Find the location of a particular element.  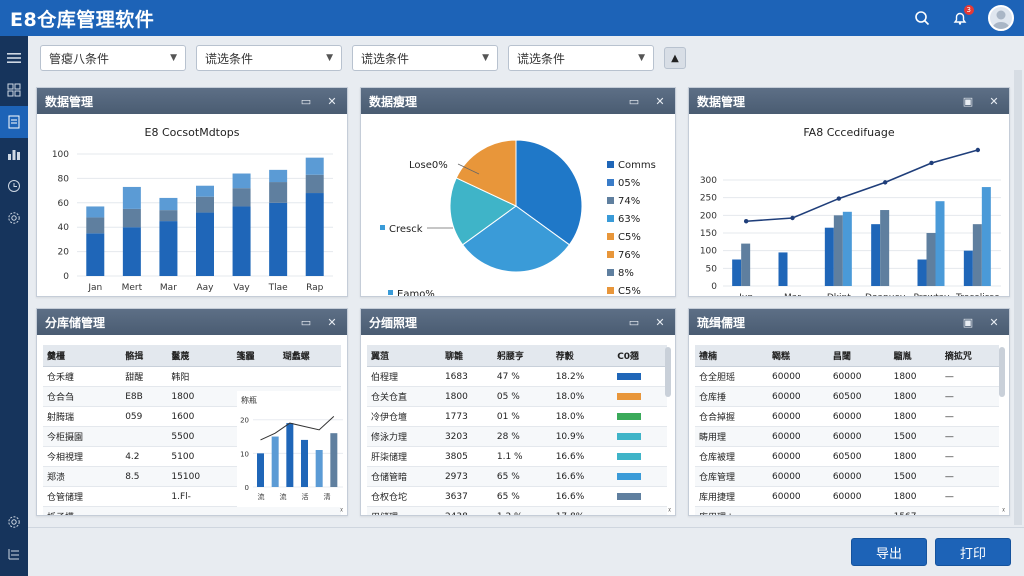

table-cell: 60500 is located at coordinates (859, 456).